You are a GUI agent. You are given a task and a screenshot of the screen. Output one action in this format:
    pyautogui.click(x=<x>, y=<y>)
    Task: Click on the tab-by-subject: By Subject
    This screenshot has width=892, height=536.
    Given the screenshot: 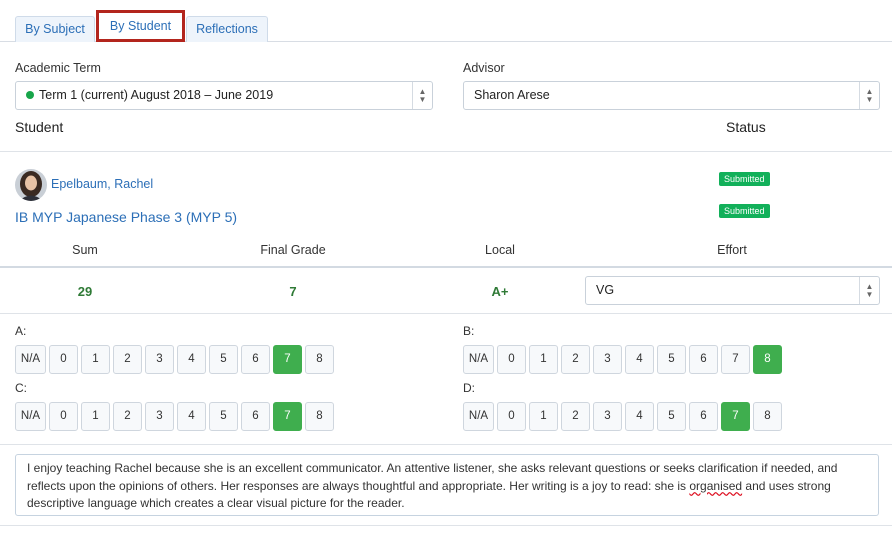 What is the action you would take?
    pyautogui.click(x=55, y=29)
    